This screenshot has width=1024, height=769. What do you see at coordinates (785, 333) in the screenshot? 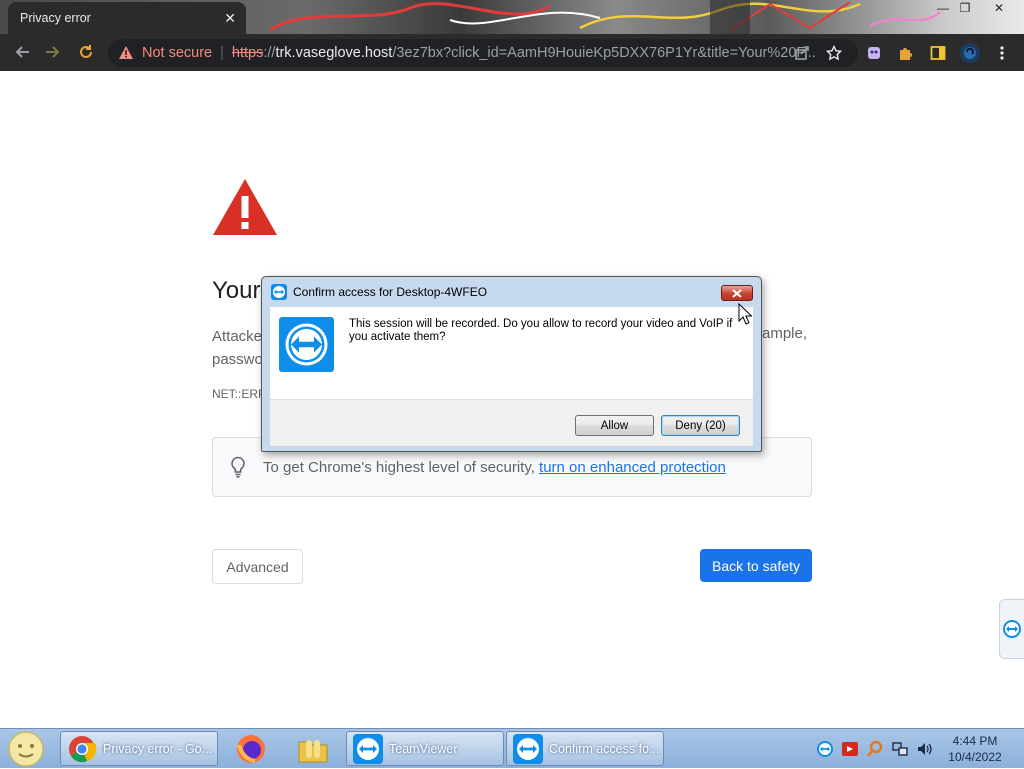
I see `description-line-1-end: ample,` at bounding box center [785, 333].